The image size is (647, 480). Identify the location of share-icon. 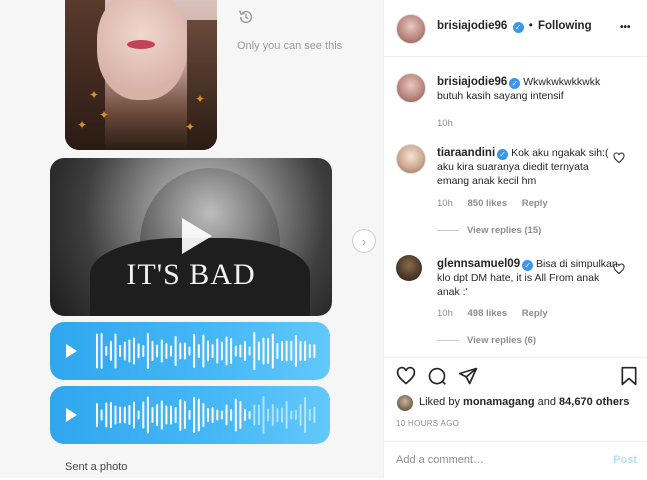
(468, 376).